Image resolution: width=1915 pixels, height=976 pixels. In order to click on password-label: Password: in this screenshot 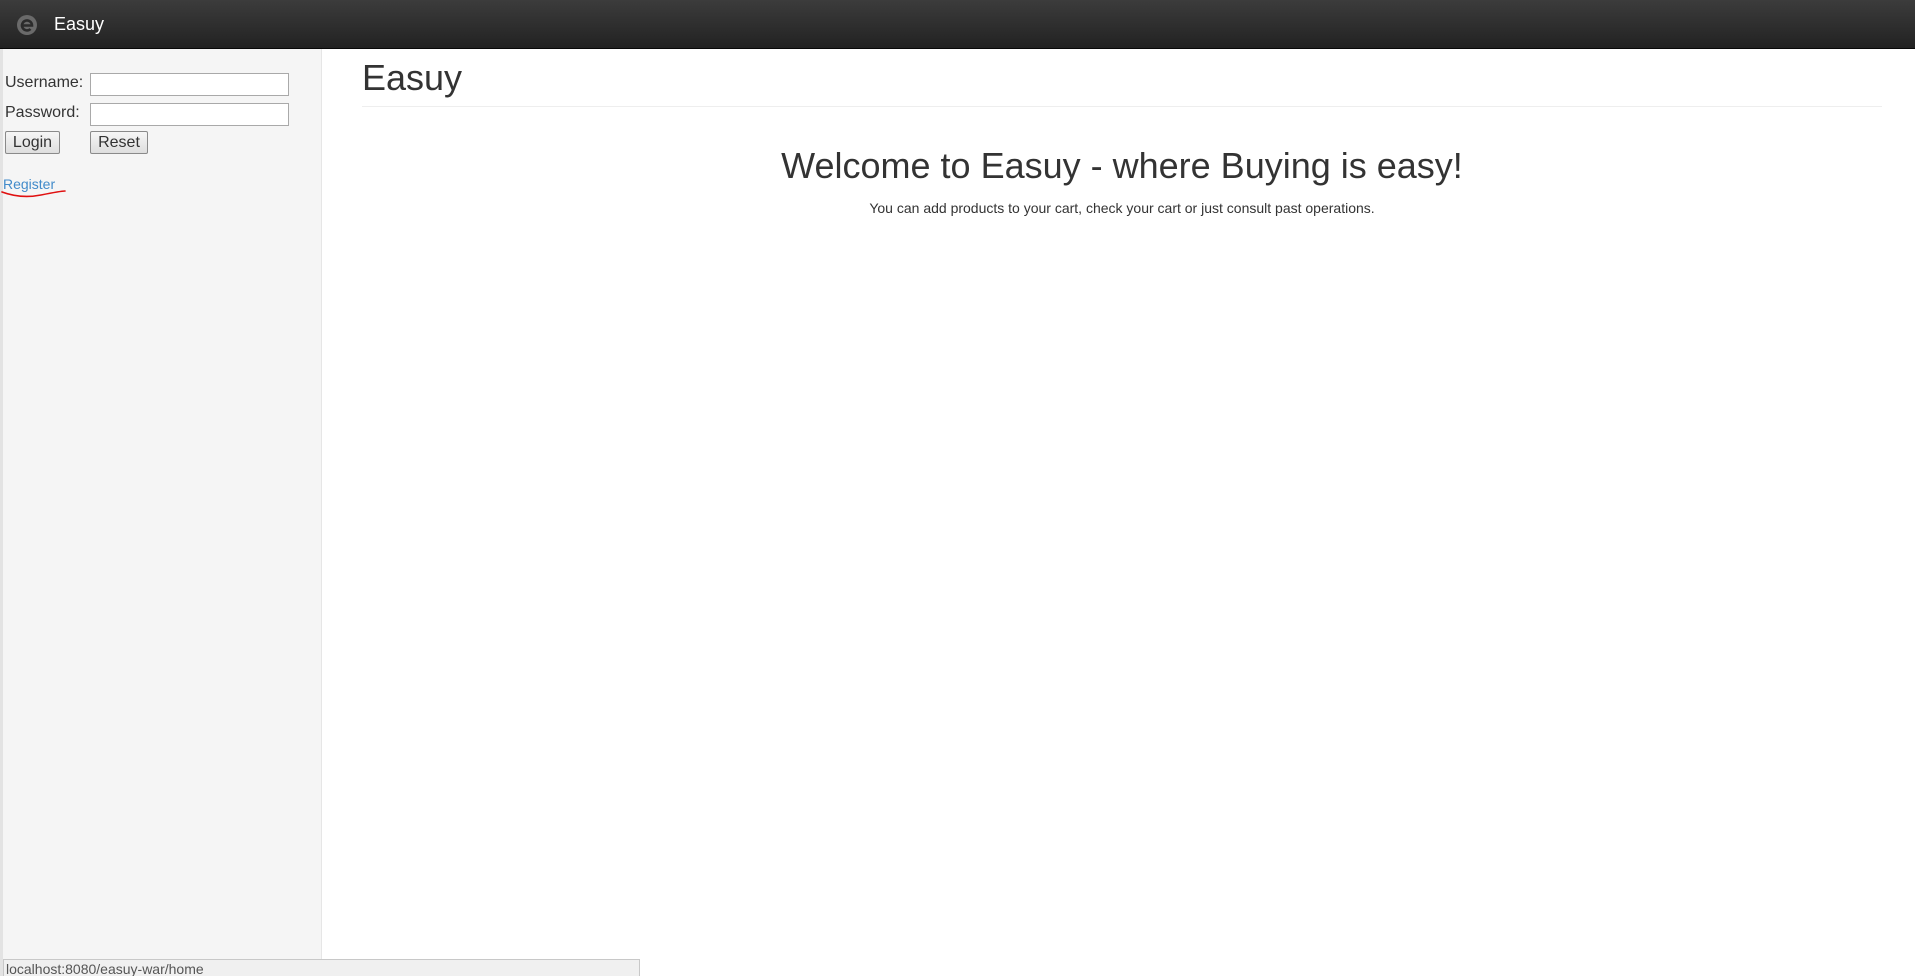, I will do `click(42, 112)`.